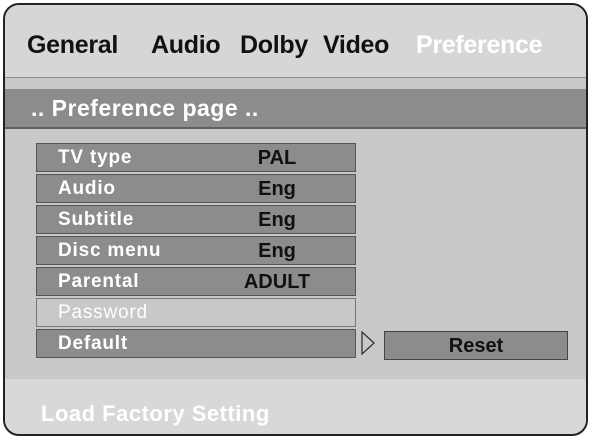 The height and width of the screenshot is (439, 592). Describe the element at coordinates (479, 45) in the screenshot. I see `tab-preference: Preference` at that location.